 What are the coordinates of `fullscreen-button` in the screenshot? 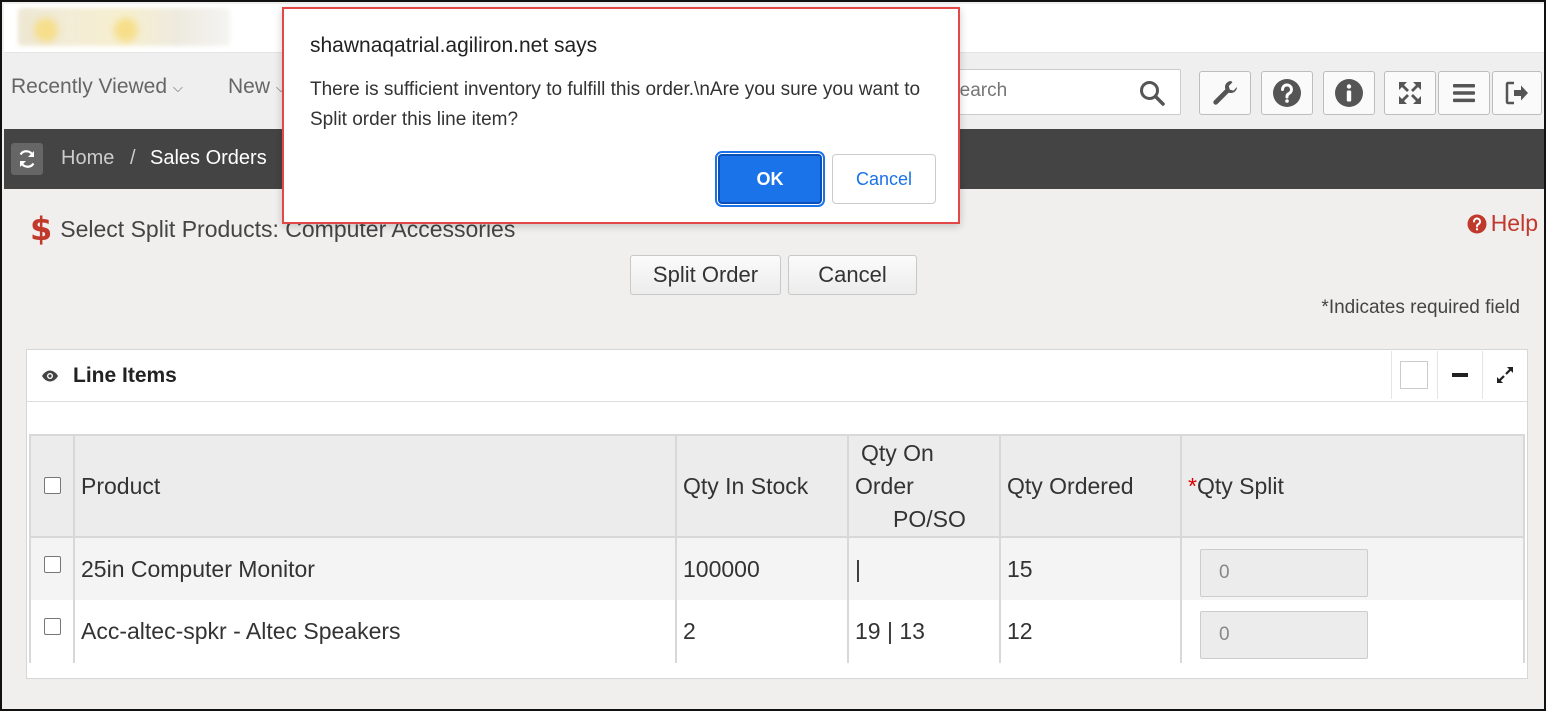 It's located at (1410, 93).